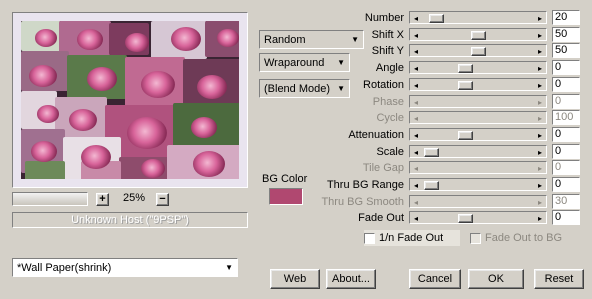  I want to click on param-value-shift-y: 50, so click(566, 50).